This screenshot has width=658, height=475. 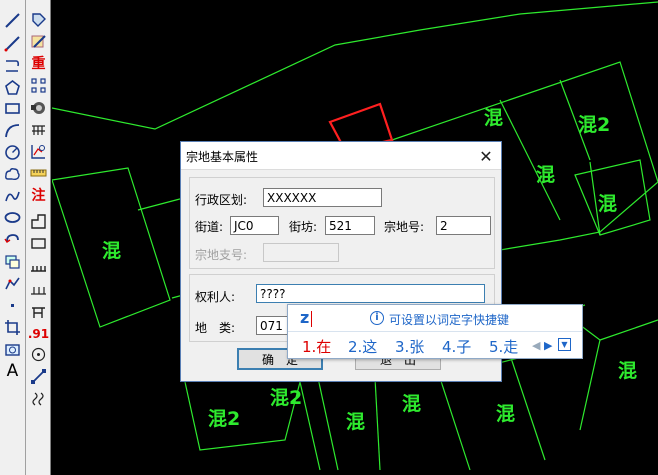 I want to click on clip-tool-icon, so click(x=12, y=327).